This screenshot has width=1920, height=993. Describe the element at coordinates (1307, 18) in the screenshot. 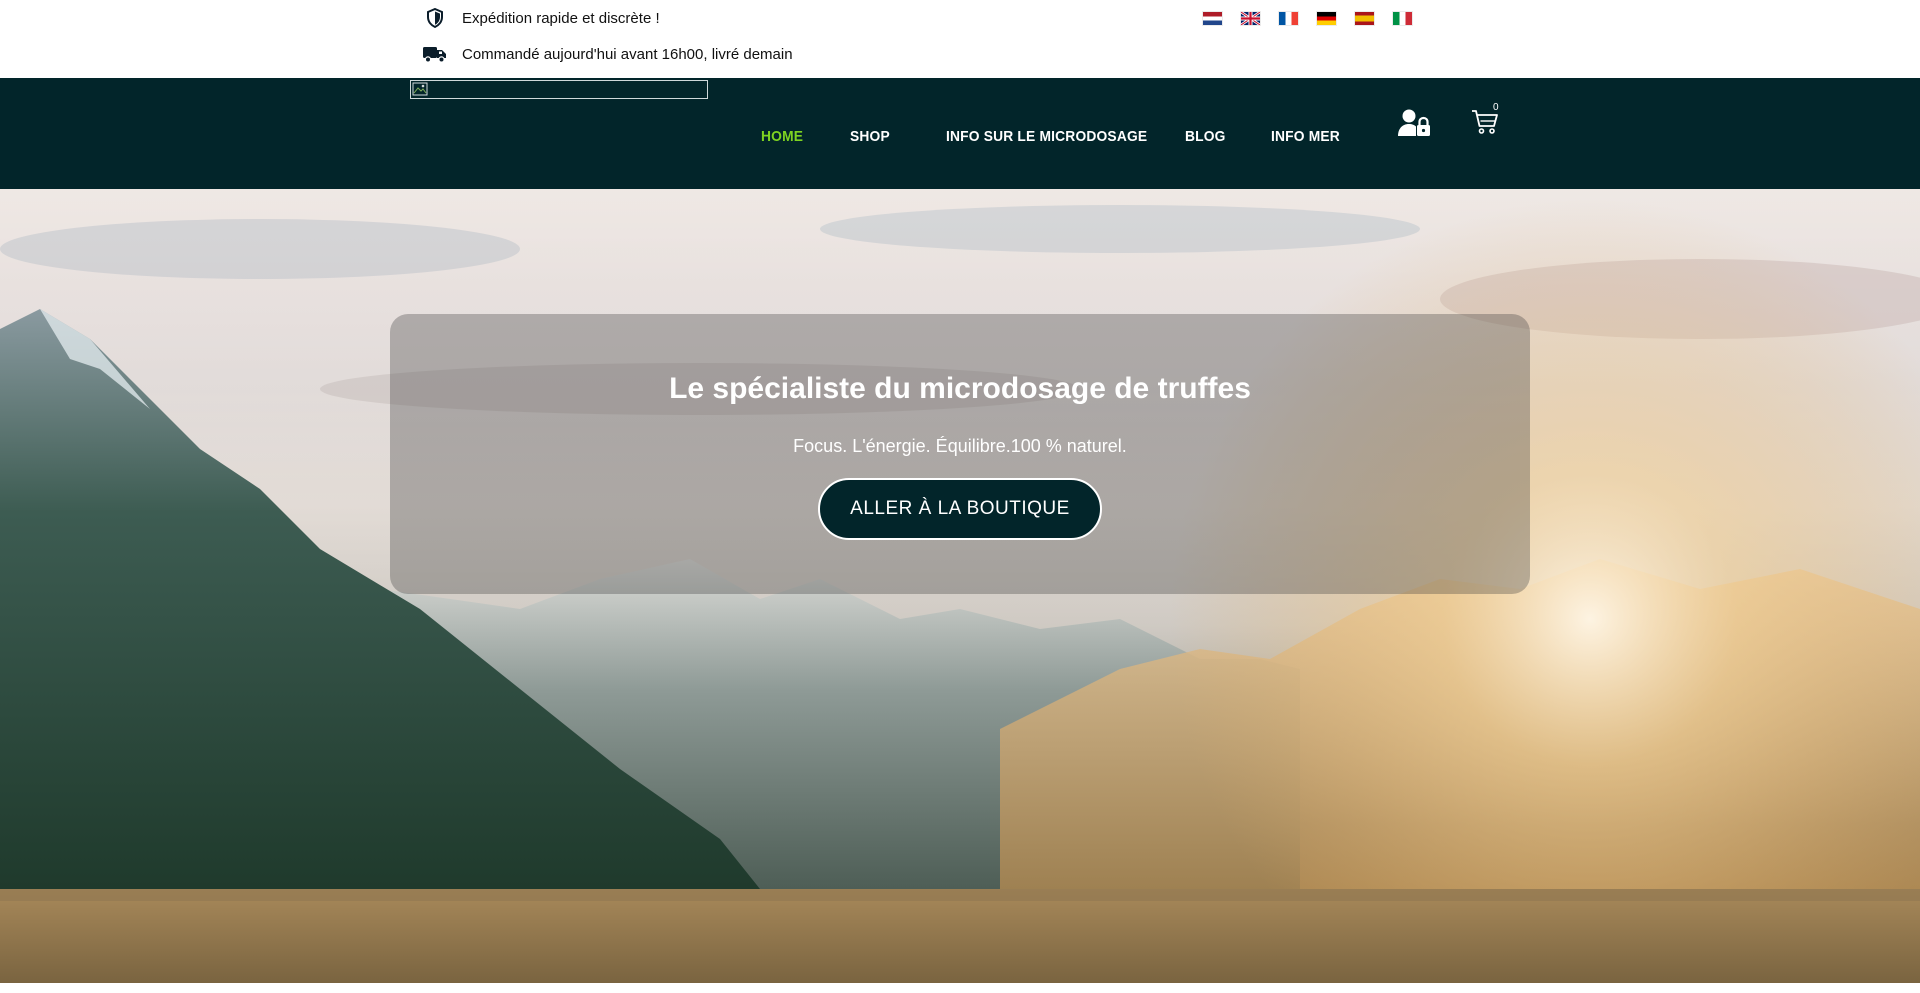

I see `language-switcher` at that location.